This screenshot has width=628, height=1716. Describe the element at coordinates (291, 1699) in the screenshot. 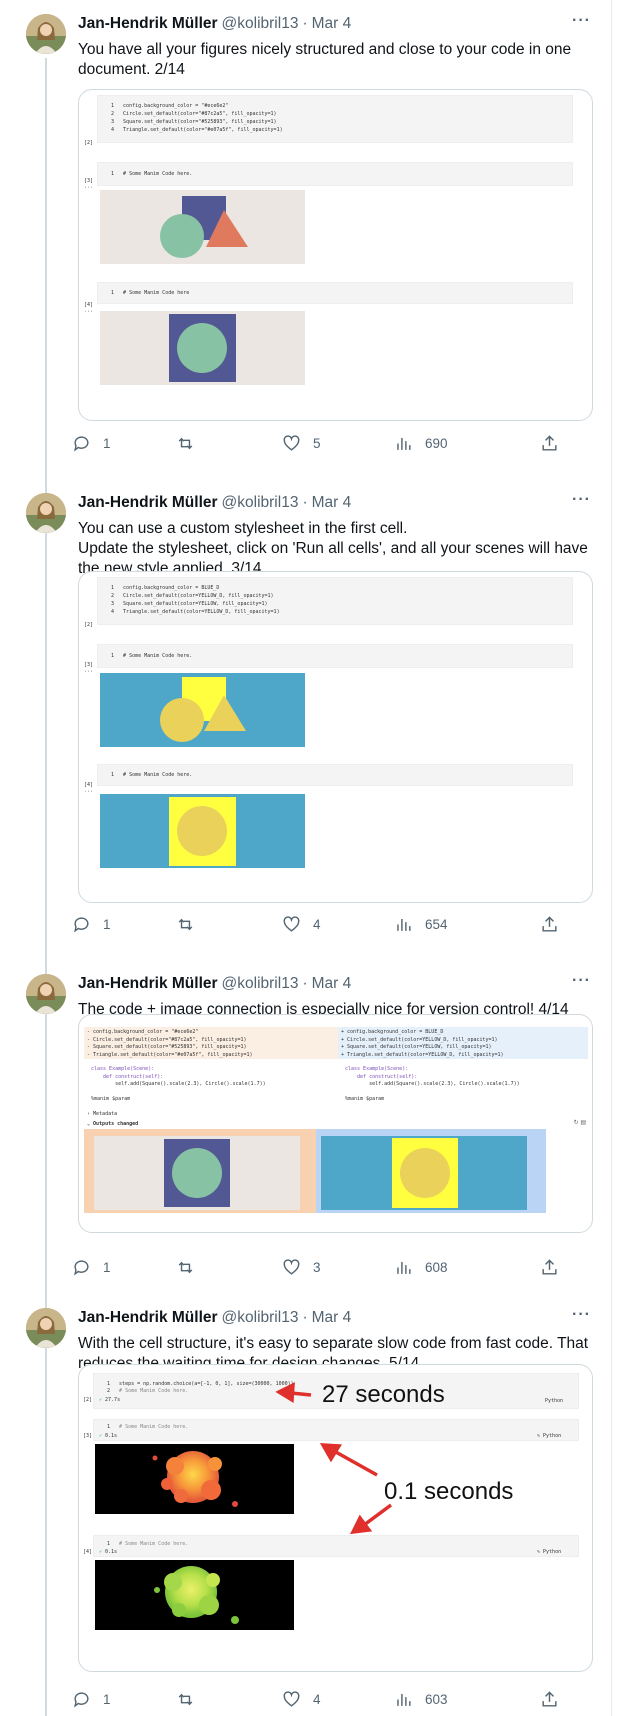

I see `like-icon` at that location.